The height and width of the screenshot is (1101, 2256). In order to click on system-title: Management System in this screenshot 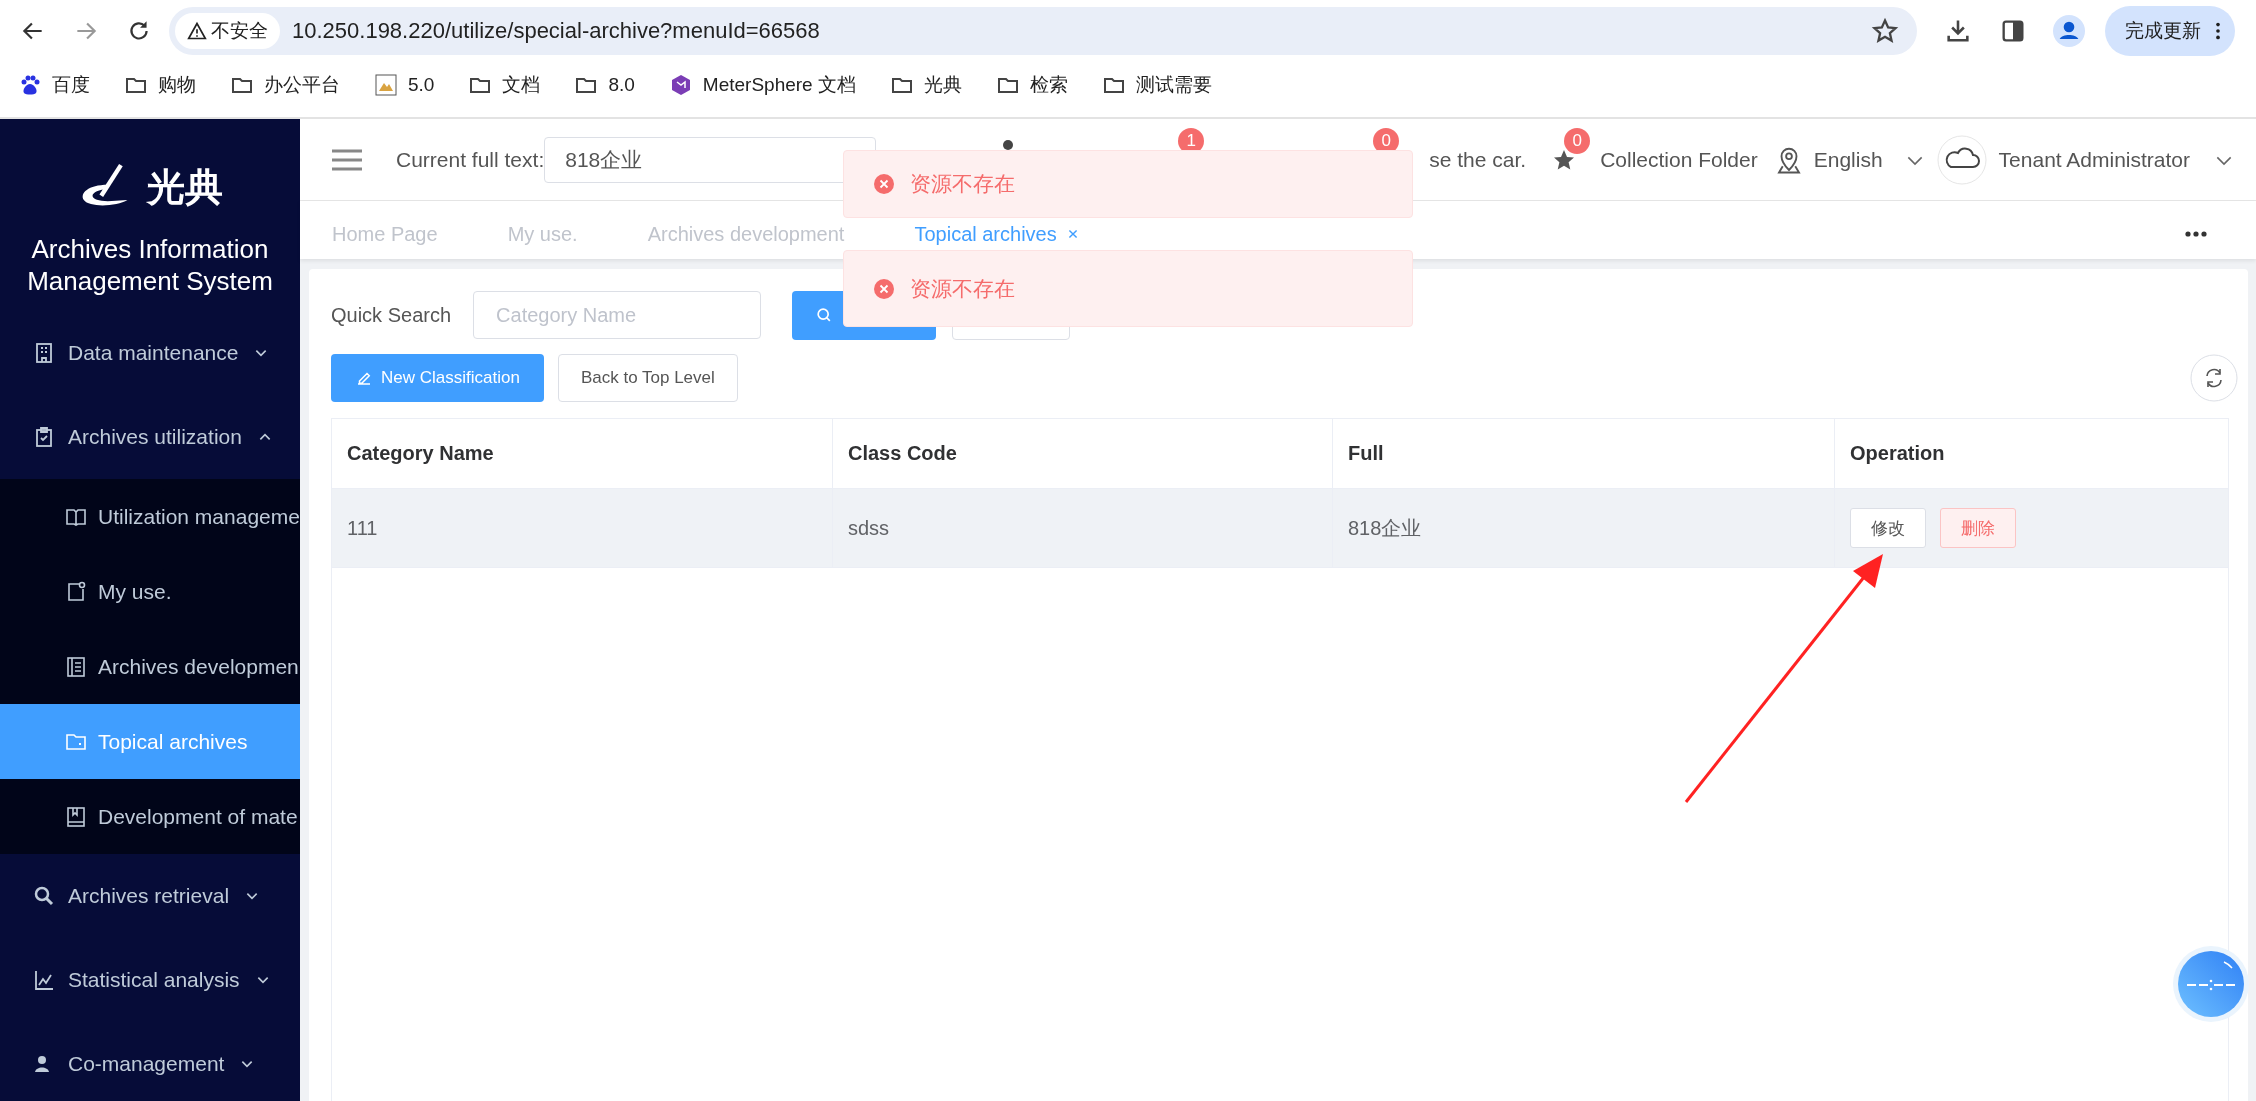, I will do `click(150, 281)`.